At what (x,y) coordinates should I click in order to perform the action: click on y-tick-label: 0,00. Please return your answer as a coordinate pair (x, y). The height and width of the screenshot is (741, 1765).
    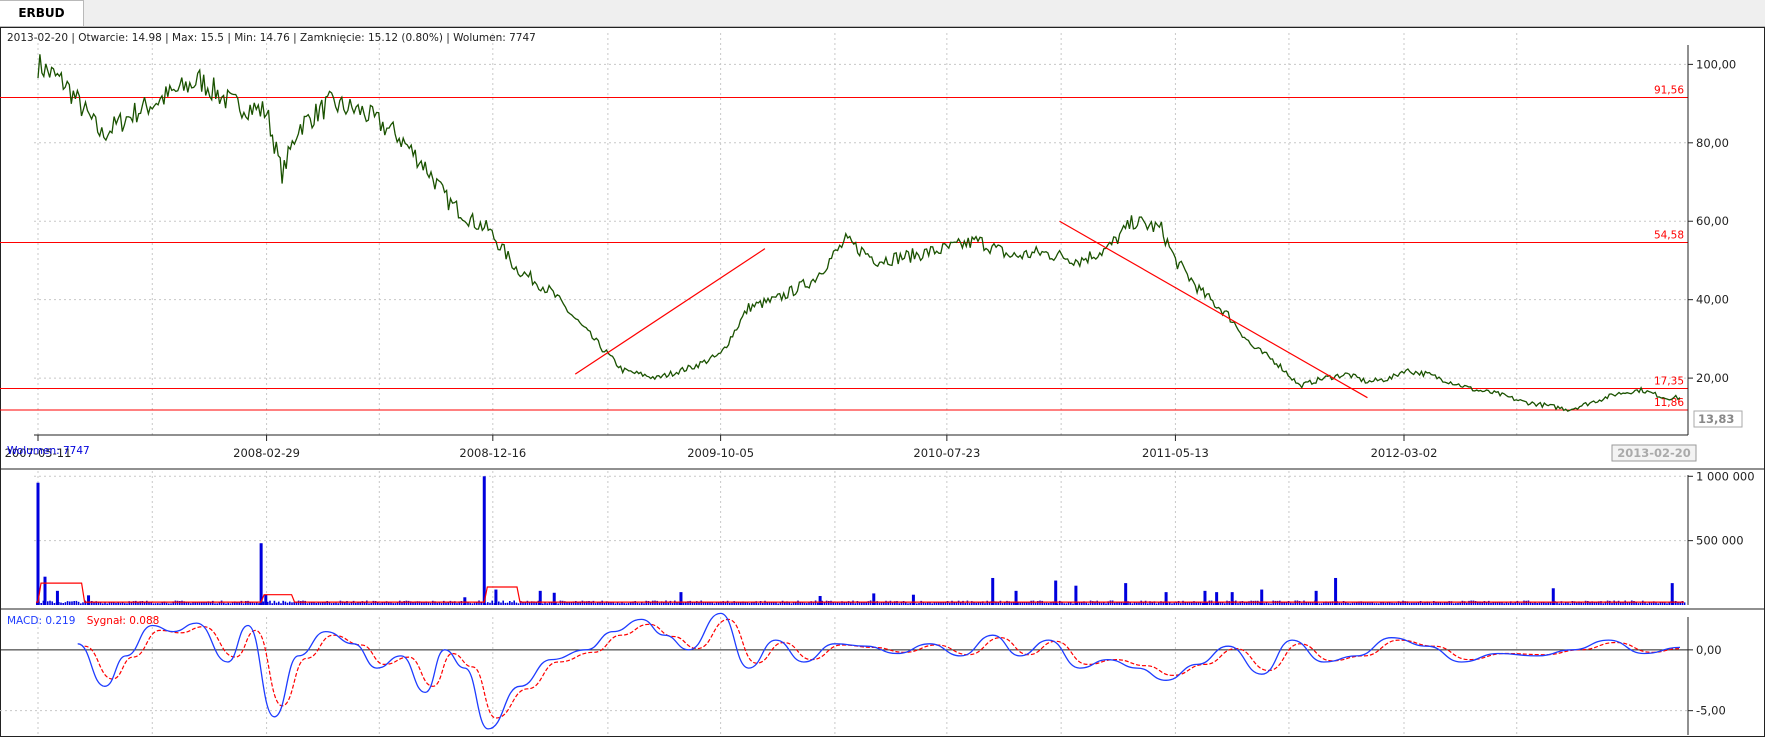
    Looking at the image, I should click on (1709, 650).